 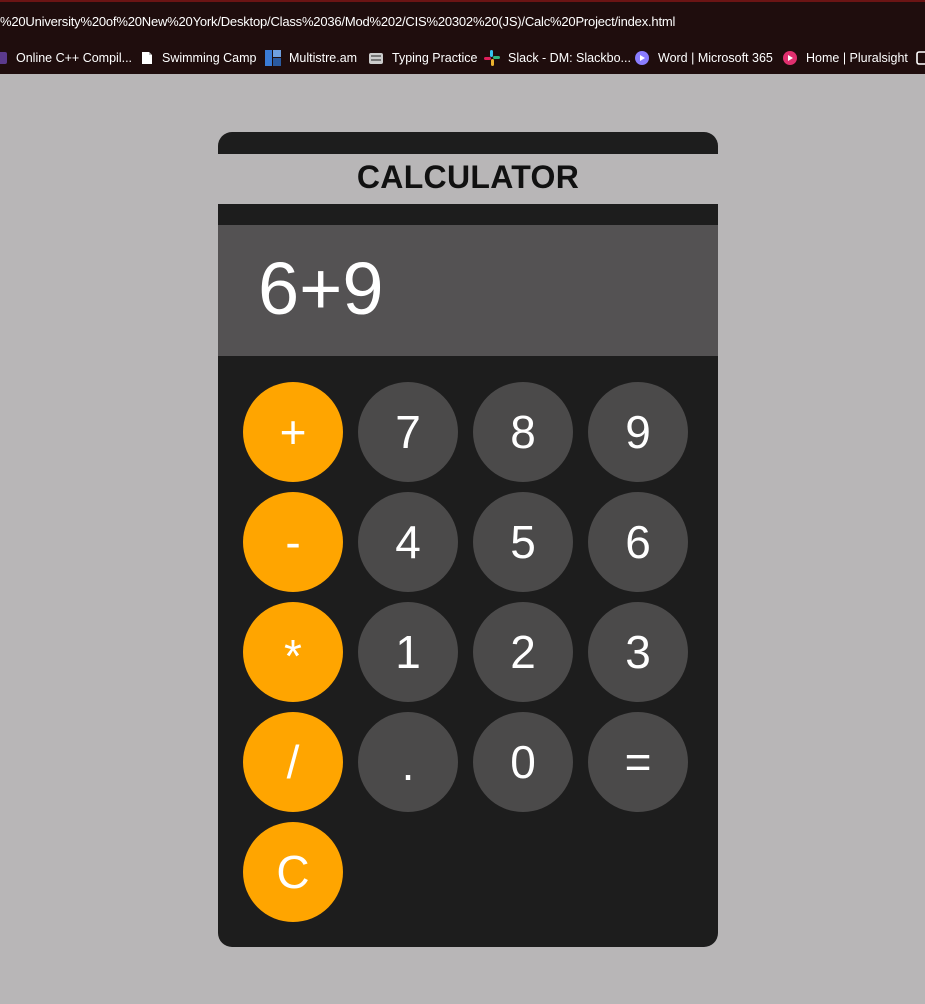 What do you see at coordinates (293, 656) in the screenshot?
I see `key-label: *` at bounding box center [293, 656].